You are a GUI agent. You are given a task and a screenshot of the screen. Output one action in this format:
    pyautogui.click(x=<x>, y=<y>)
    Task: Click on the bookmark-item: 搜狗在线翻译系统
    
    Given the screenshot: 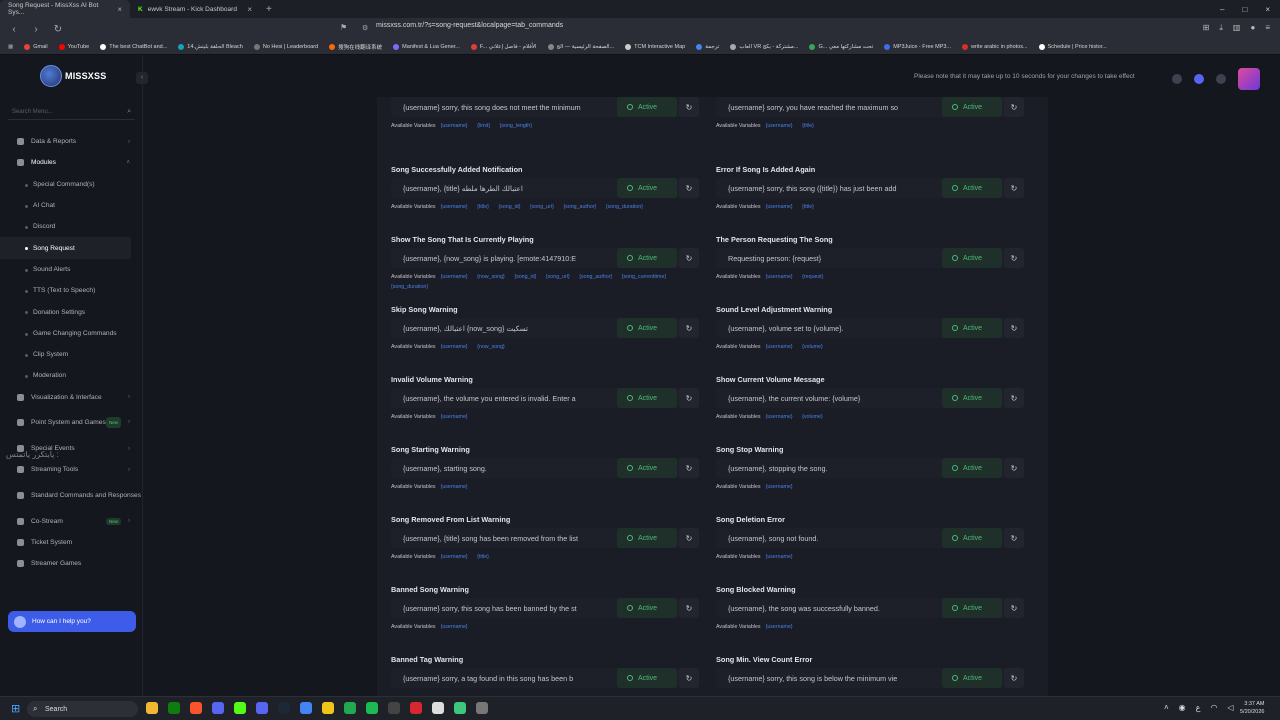 What is the action you would take?
    pyautogui.click(x=355, y=47)
    